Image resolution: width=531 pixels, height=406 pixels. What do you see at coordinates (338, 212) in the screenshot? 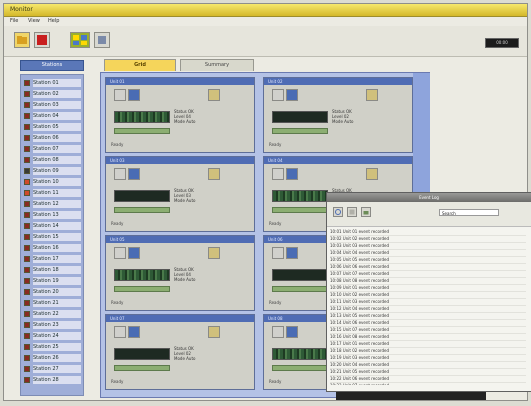
I see `log-refresh-button` at bounding box center [338, 212].